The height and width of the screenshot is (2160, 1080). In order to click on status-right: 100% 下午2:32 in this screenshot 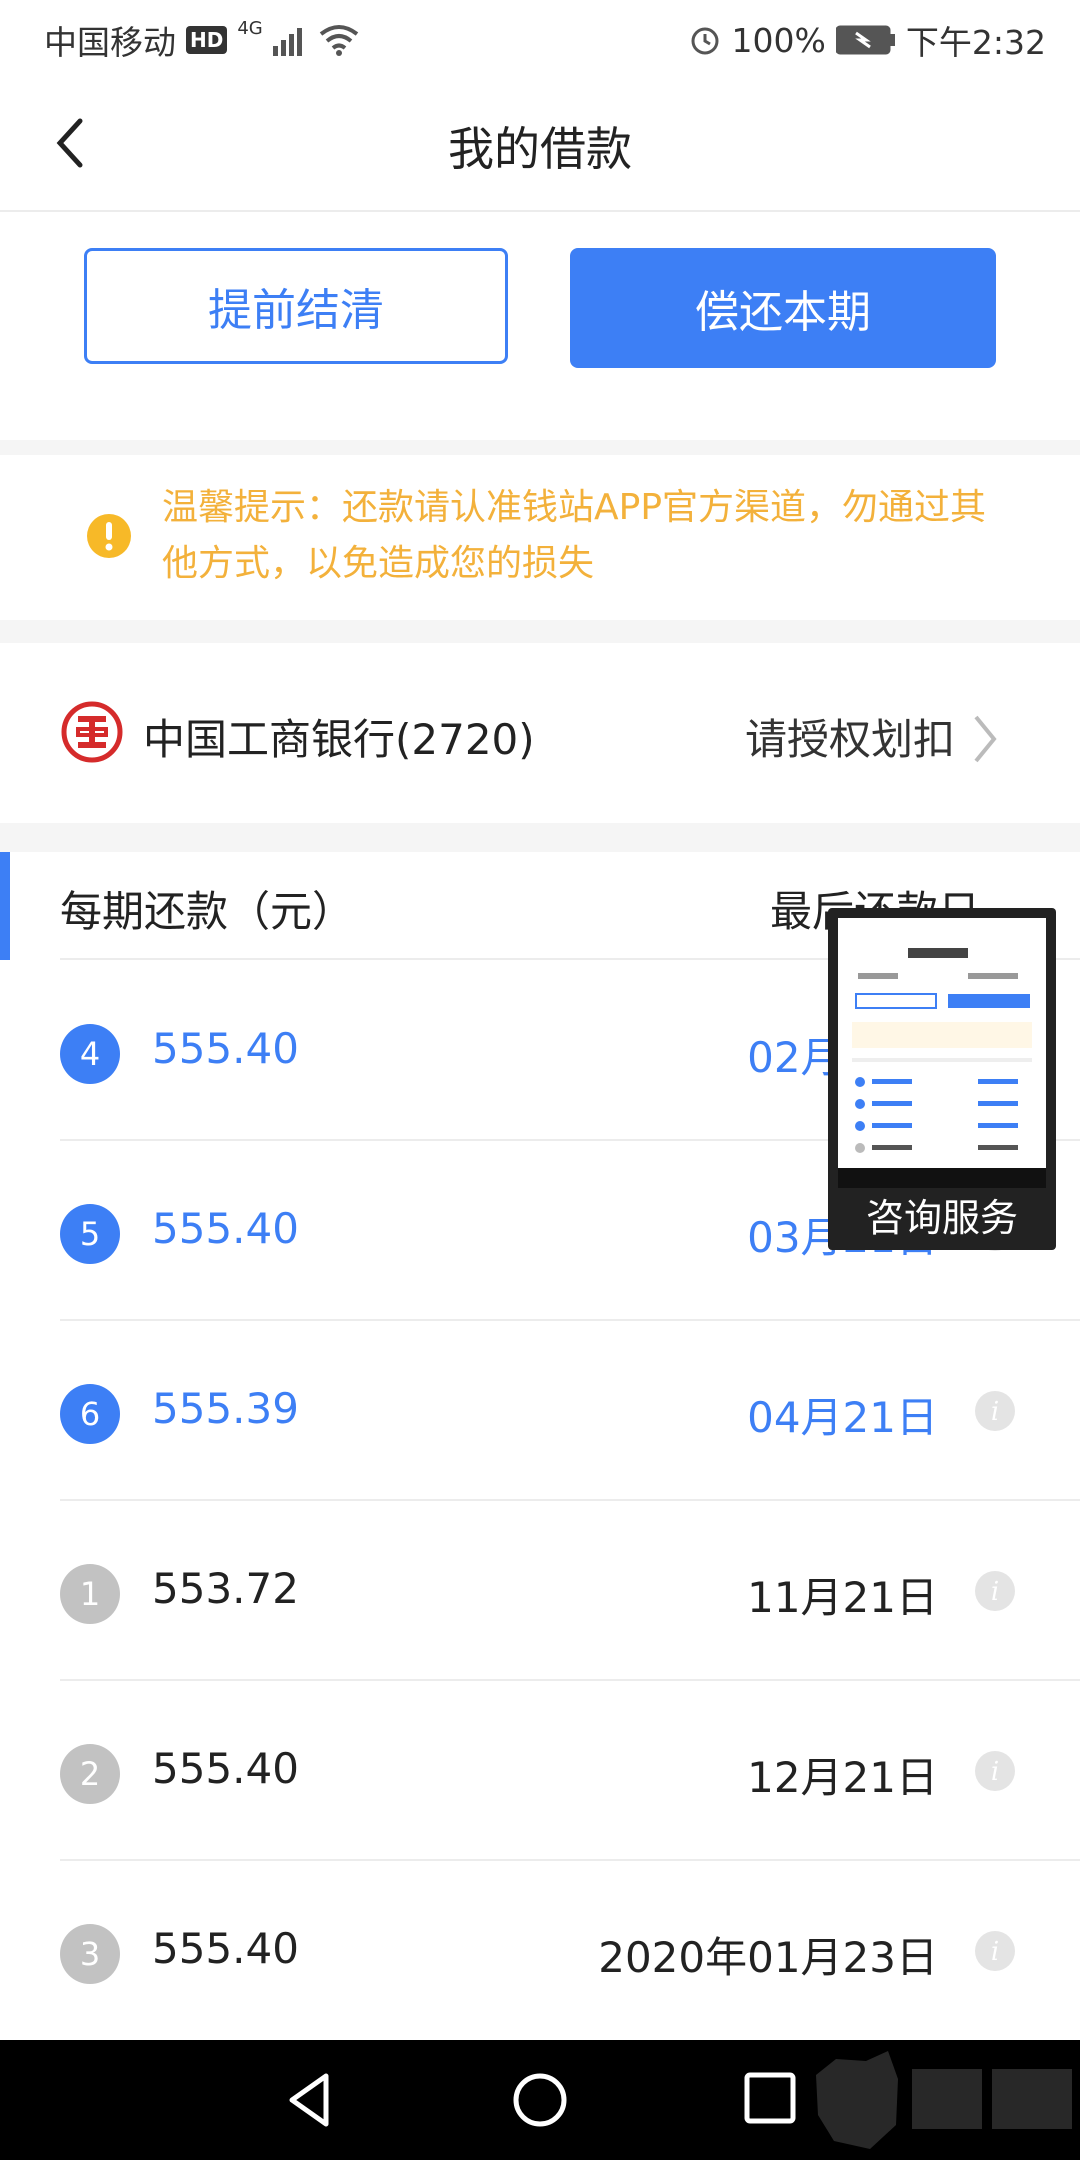, I will do `click(867, 40)`.